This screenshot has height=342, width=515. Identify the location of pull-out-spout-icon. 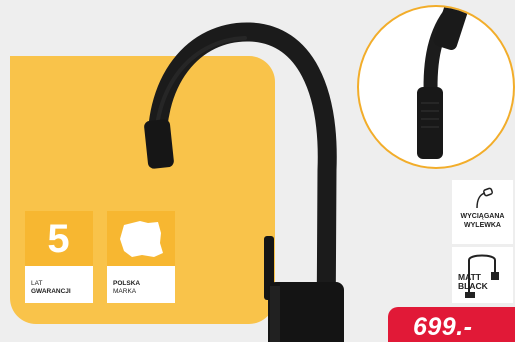
(484, 198).